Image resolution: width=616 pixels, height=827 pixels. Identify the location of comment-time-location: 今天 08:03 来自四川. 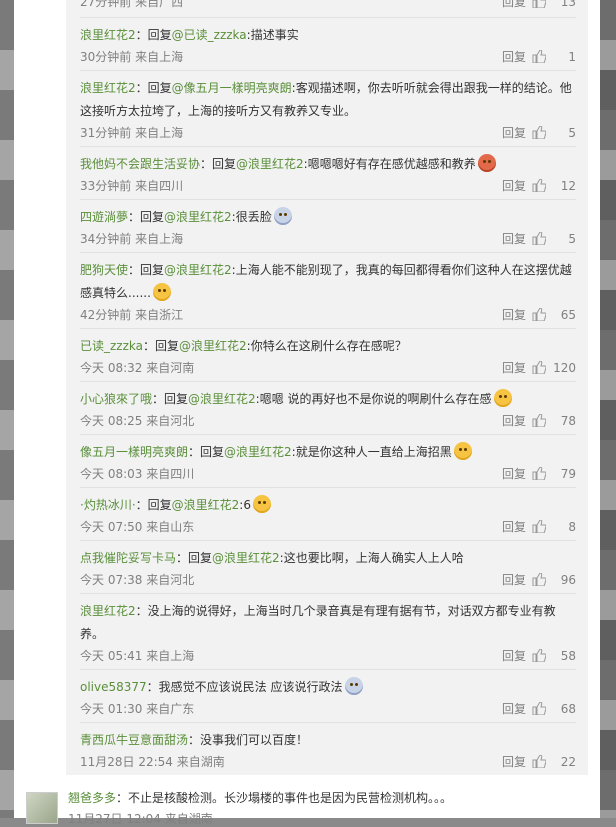
(137, 474).